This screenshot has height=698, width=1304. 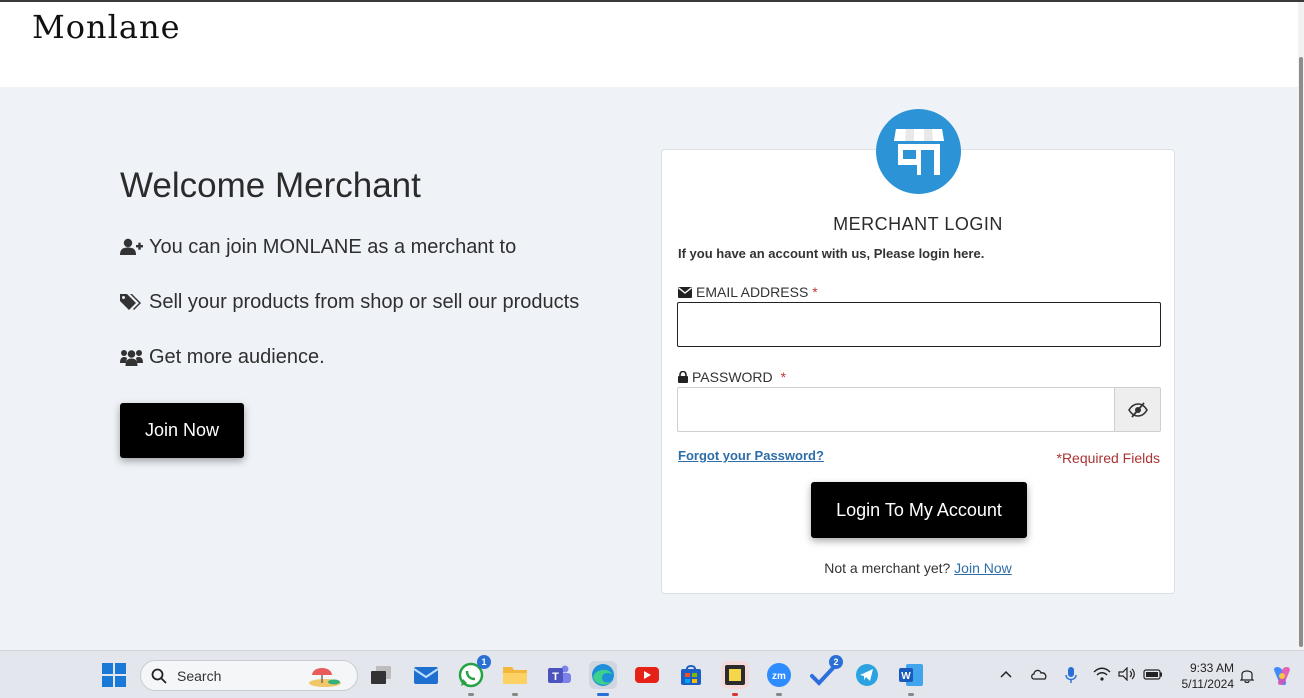 What do you see at coordinates (685, 292) in the screenshot?
I see `envelope-icon` at bounding box center [685, 292].